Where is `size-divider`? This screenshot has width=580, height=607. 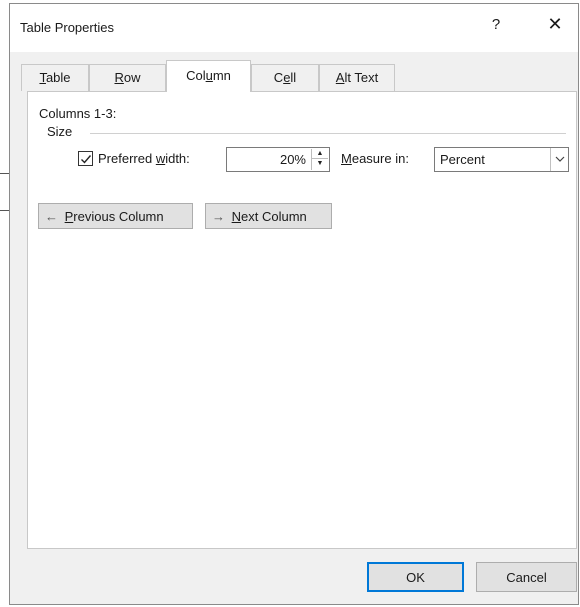
size-divider is located at coordinates (328, 133).